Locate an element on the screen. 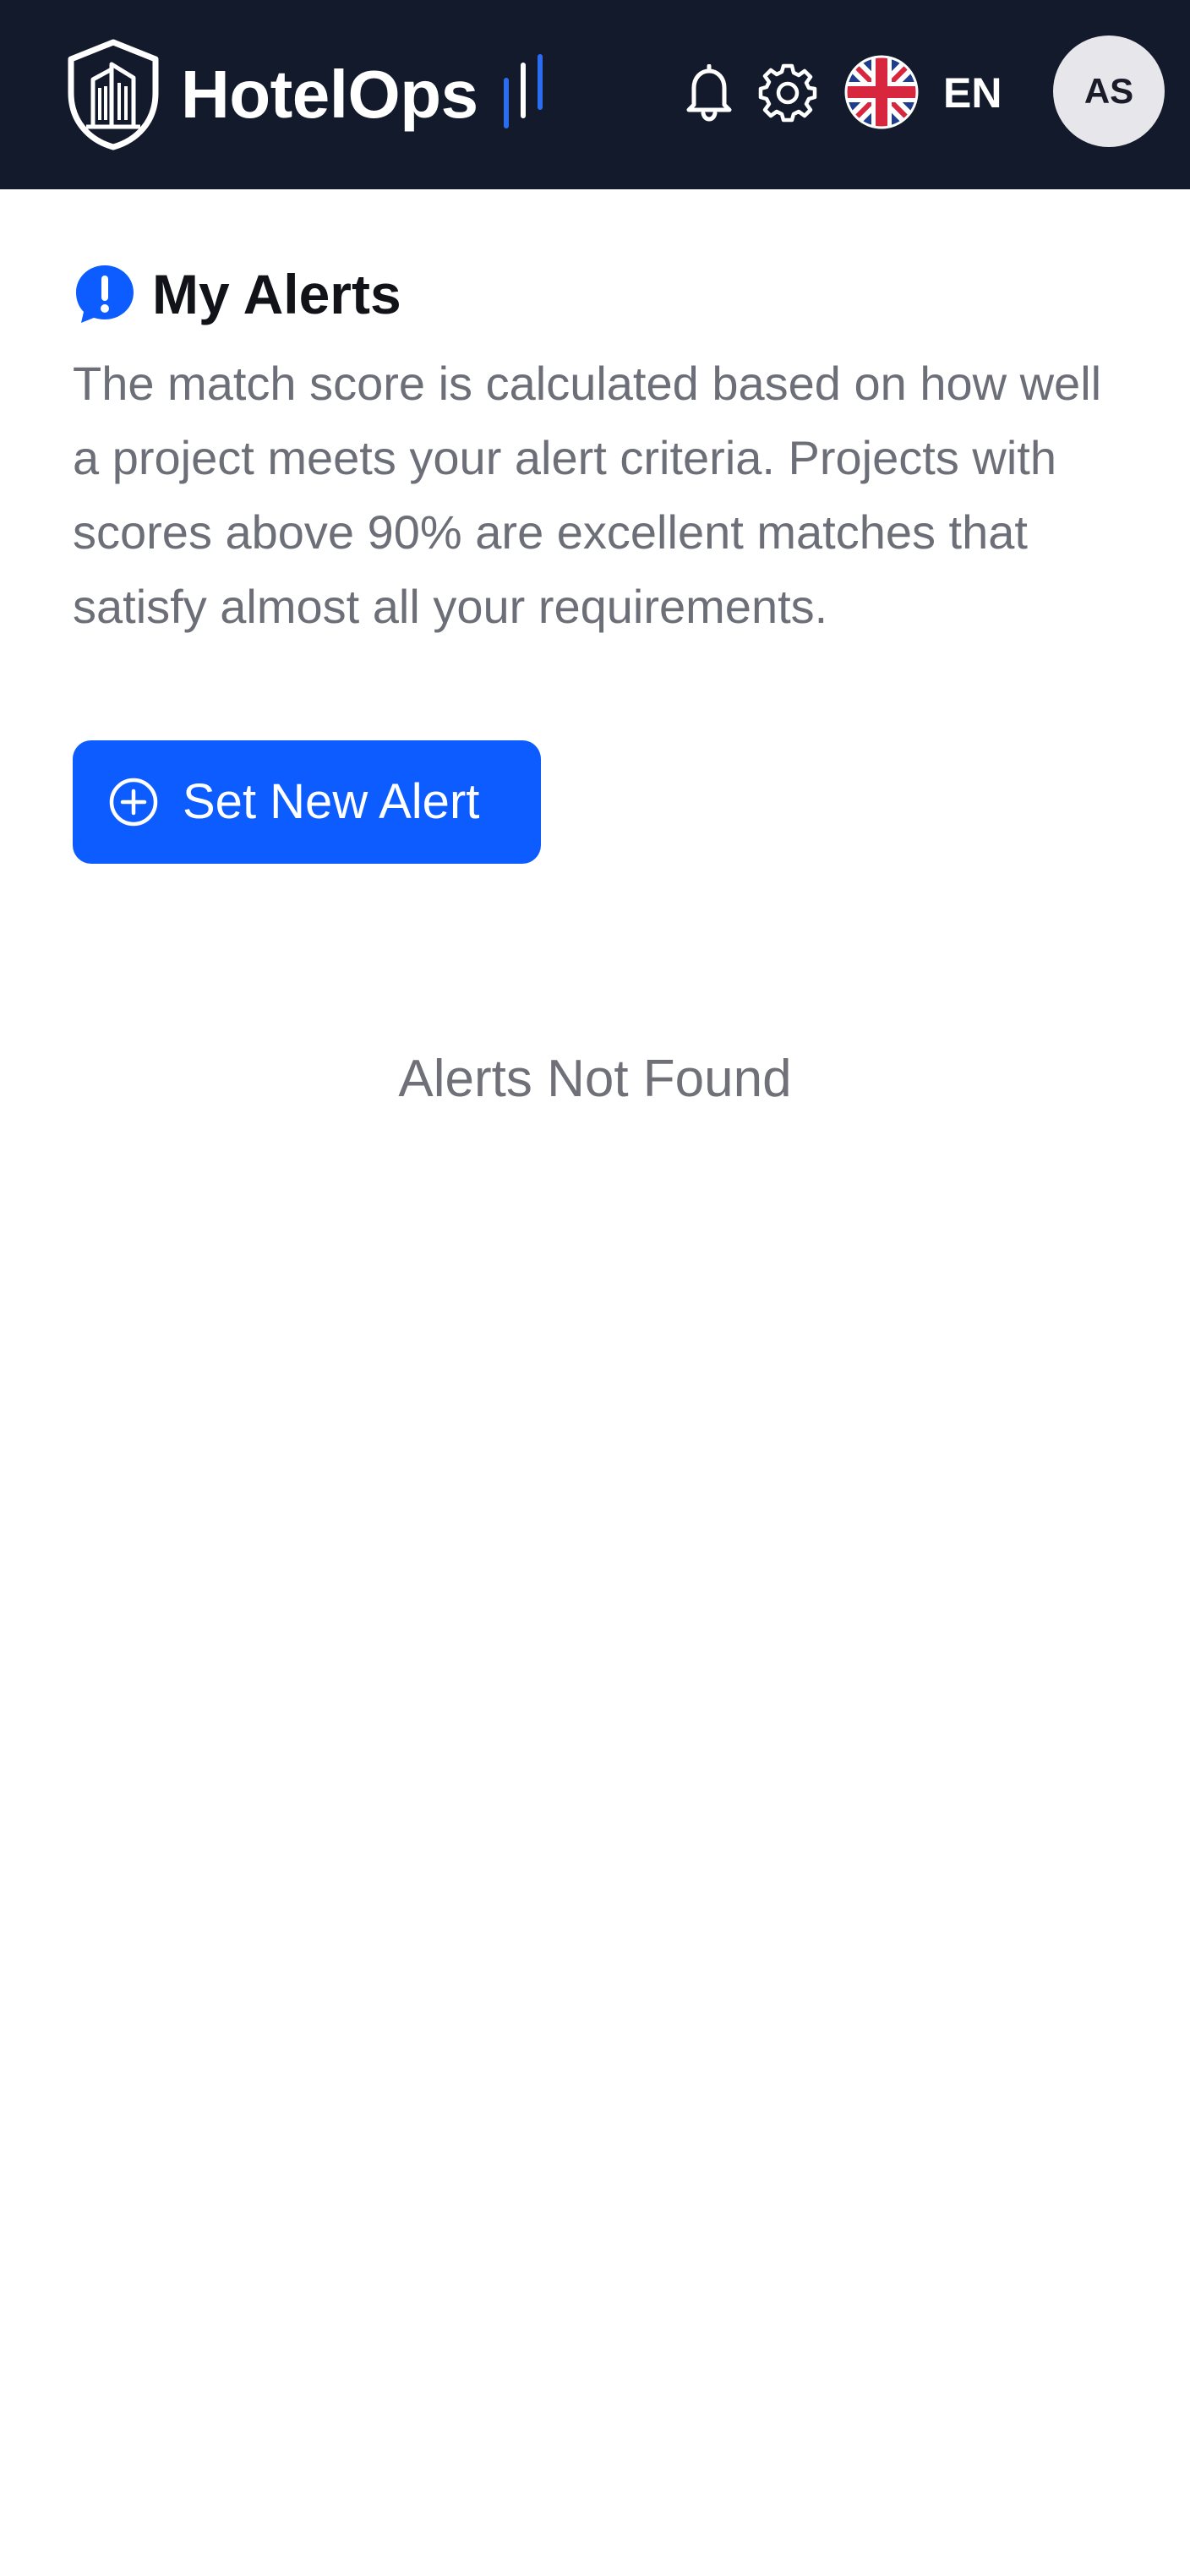 The image size is (1190, 2576). bell-icon is located at coordinates (709, 93).